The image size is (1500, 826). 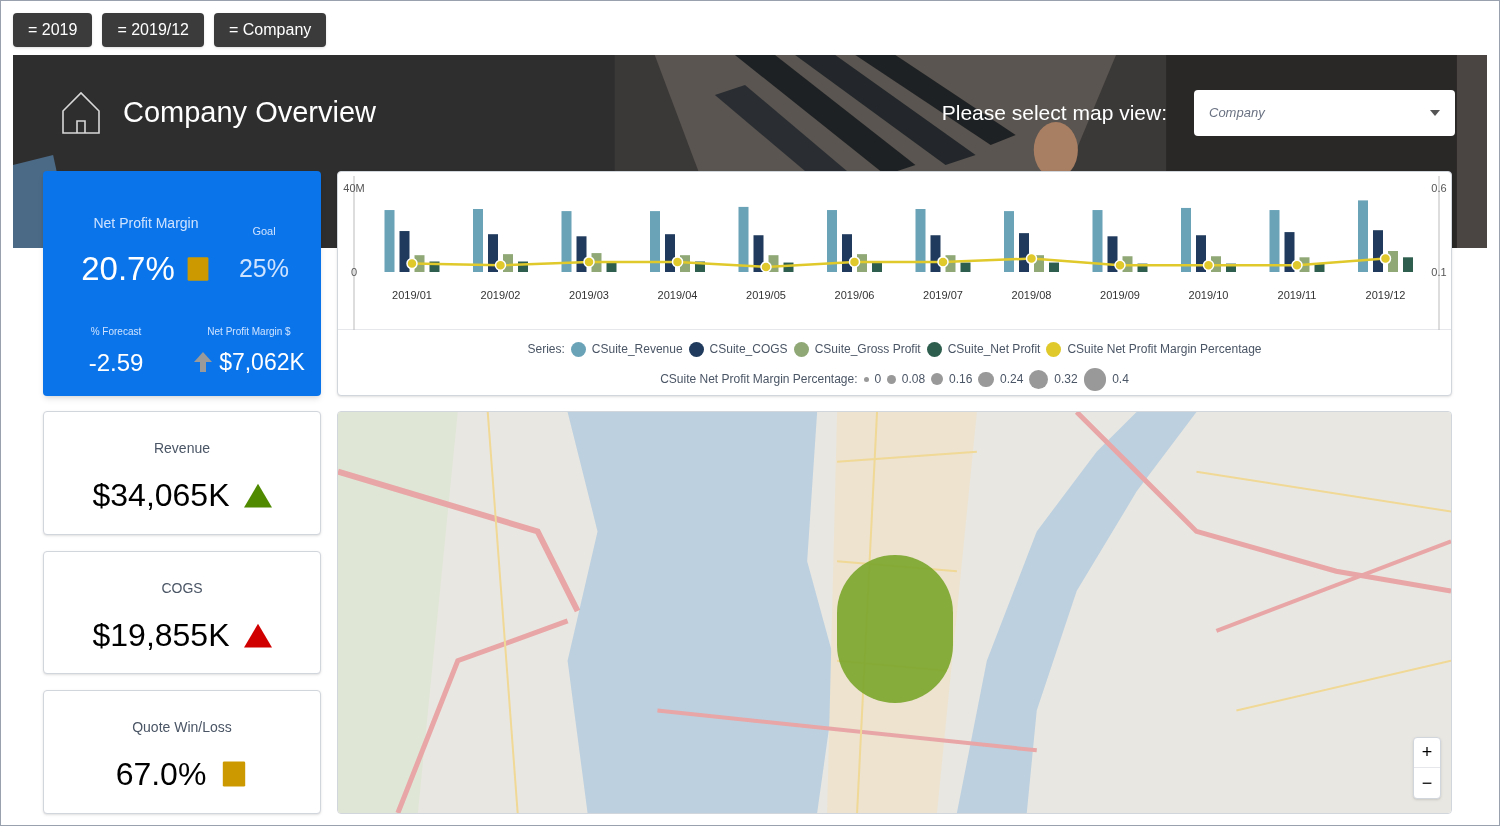 I want to click on metric-label: Quote Win/Loss, so click(x=182, y=728).